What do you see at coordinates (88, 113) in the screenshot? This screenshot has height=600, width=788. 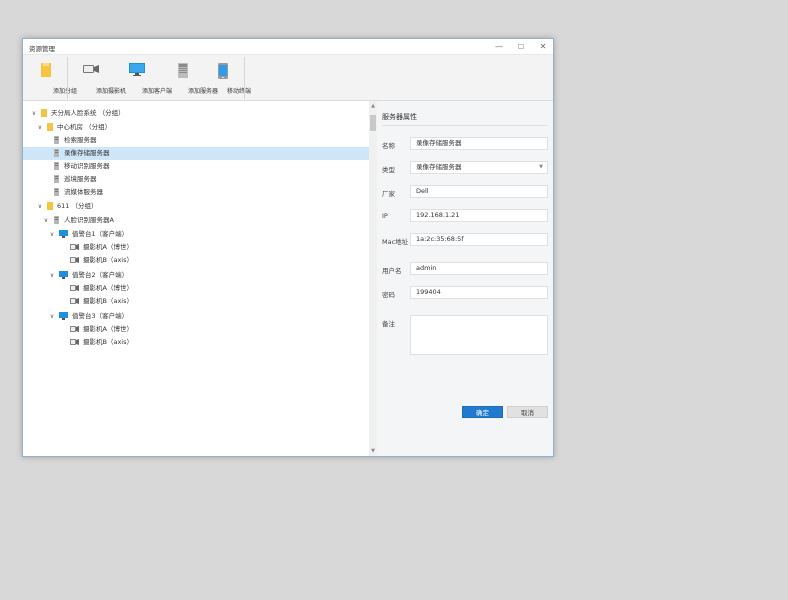 I see `tree-node-label: 天分局人脸系统 （分组）` at bounding box center [88, 113].